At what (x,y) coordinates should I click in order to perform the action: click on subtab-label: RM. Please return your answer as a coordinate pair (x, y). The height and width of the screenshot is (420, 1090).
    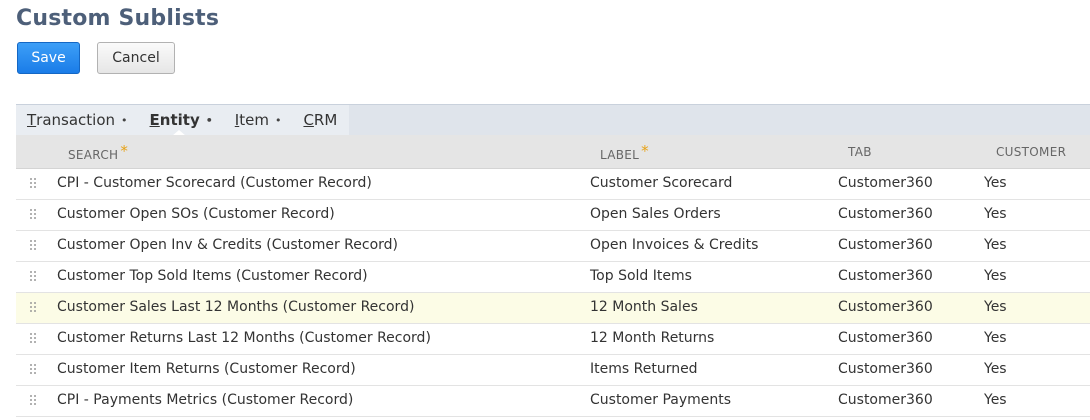
    Looking at the image, I should click on (325, 120).